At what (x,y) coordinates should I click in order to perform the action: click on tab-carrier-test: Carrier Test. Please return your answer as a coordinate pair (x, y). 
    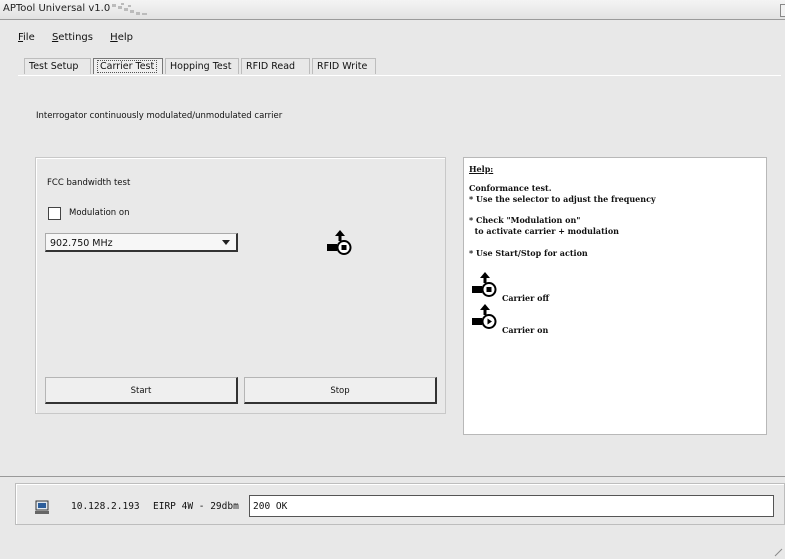
    Looking at the image, I should click on (128, 66).